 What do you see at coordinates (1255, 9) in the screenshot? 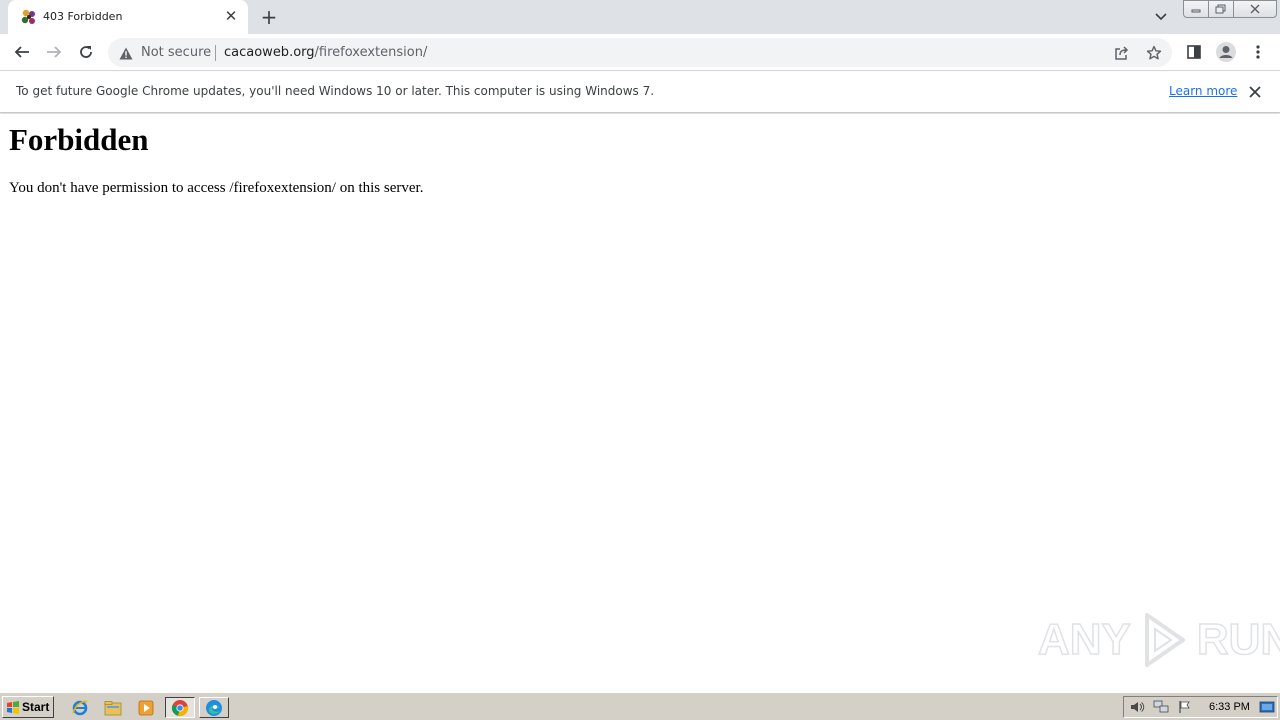
I see `window-close-button` at bounding box center [1255, 9].